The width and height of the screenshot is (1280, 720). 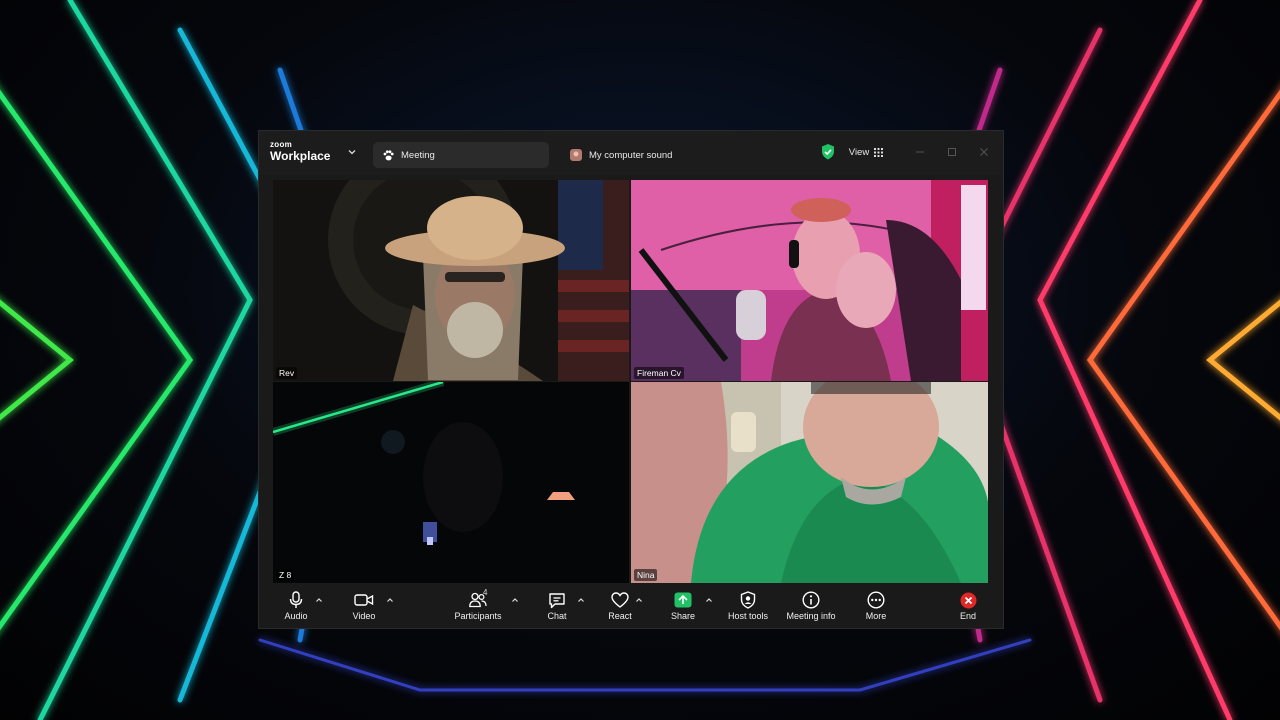 I want to click on grid-icon, so click(x=879, y=152).